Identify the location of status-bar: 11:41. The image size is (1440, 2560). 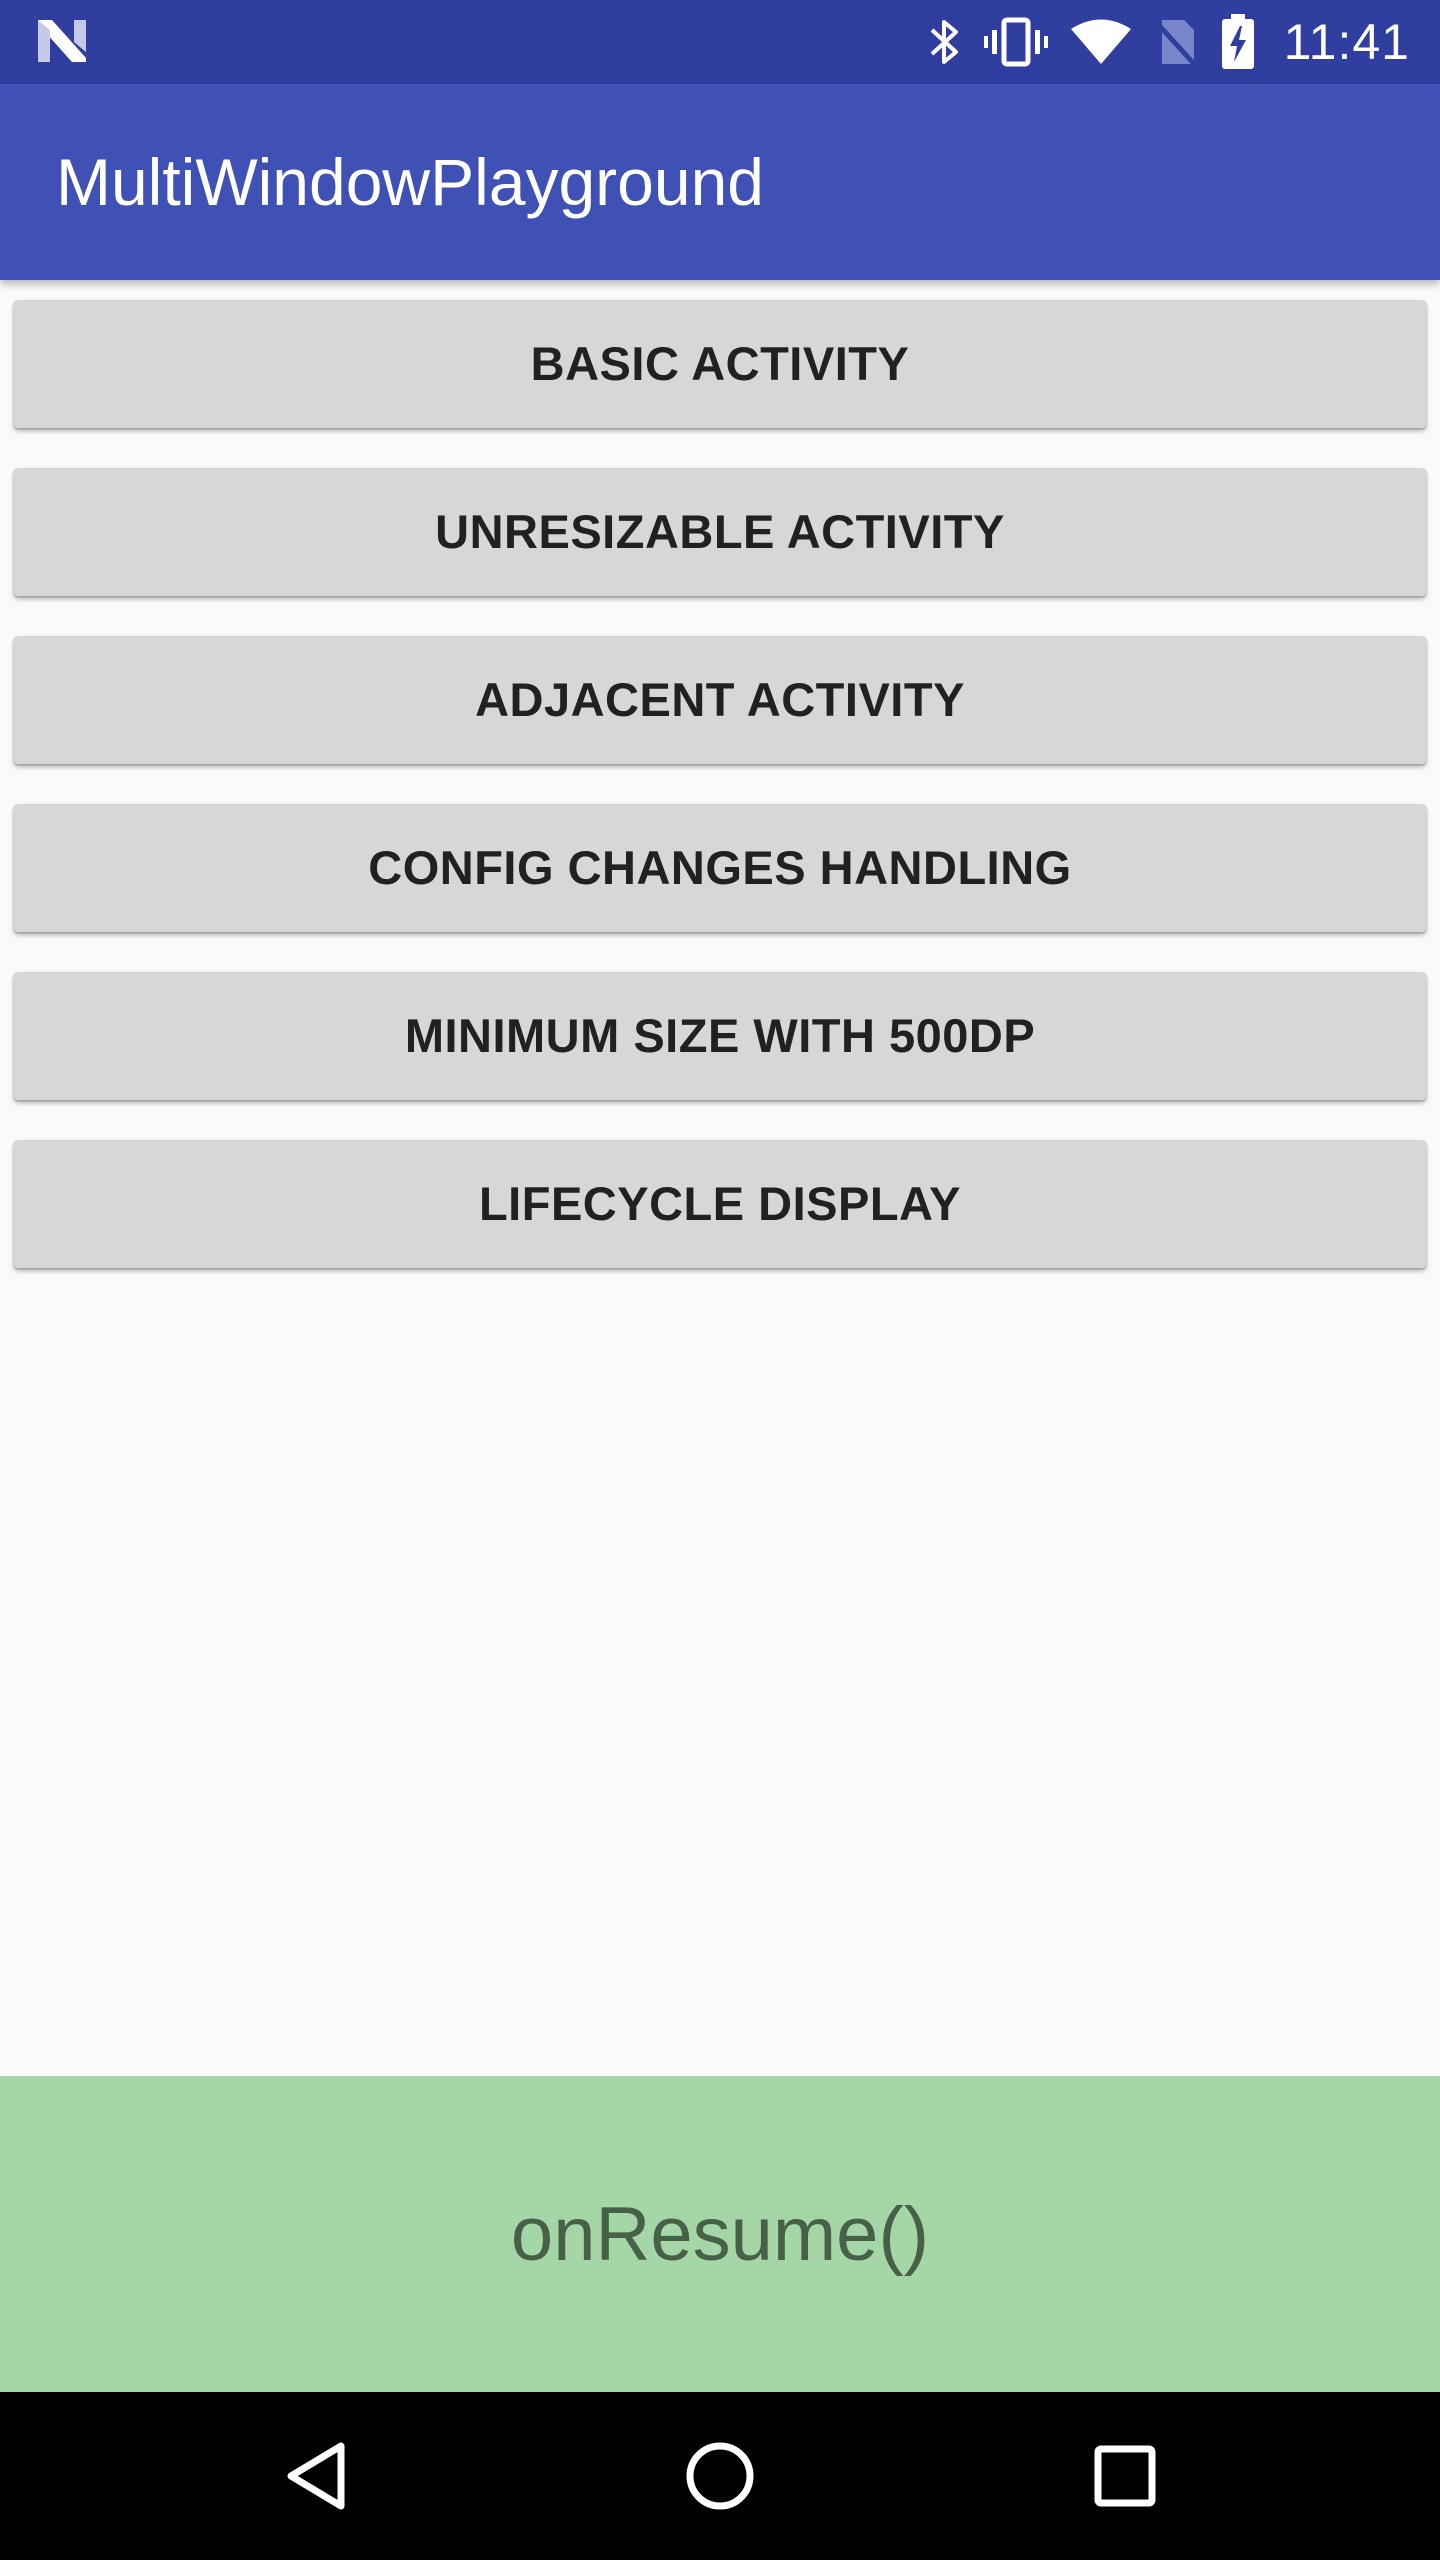
(720, 42).